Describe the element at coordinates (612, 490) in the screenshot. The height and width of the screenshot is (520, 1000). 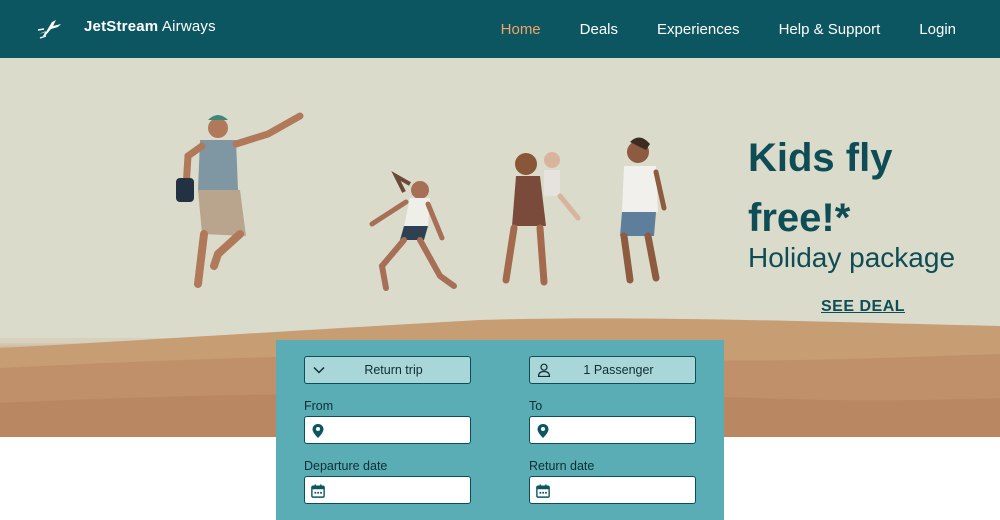
I see `return-date-field` at that location.